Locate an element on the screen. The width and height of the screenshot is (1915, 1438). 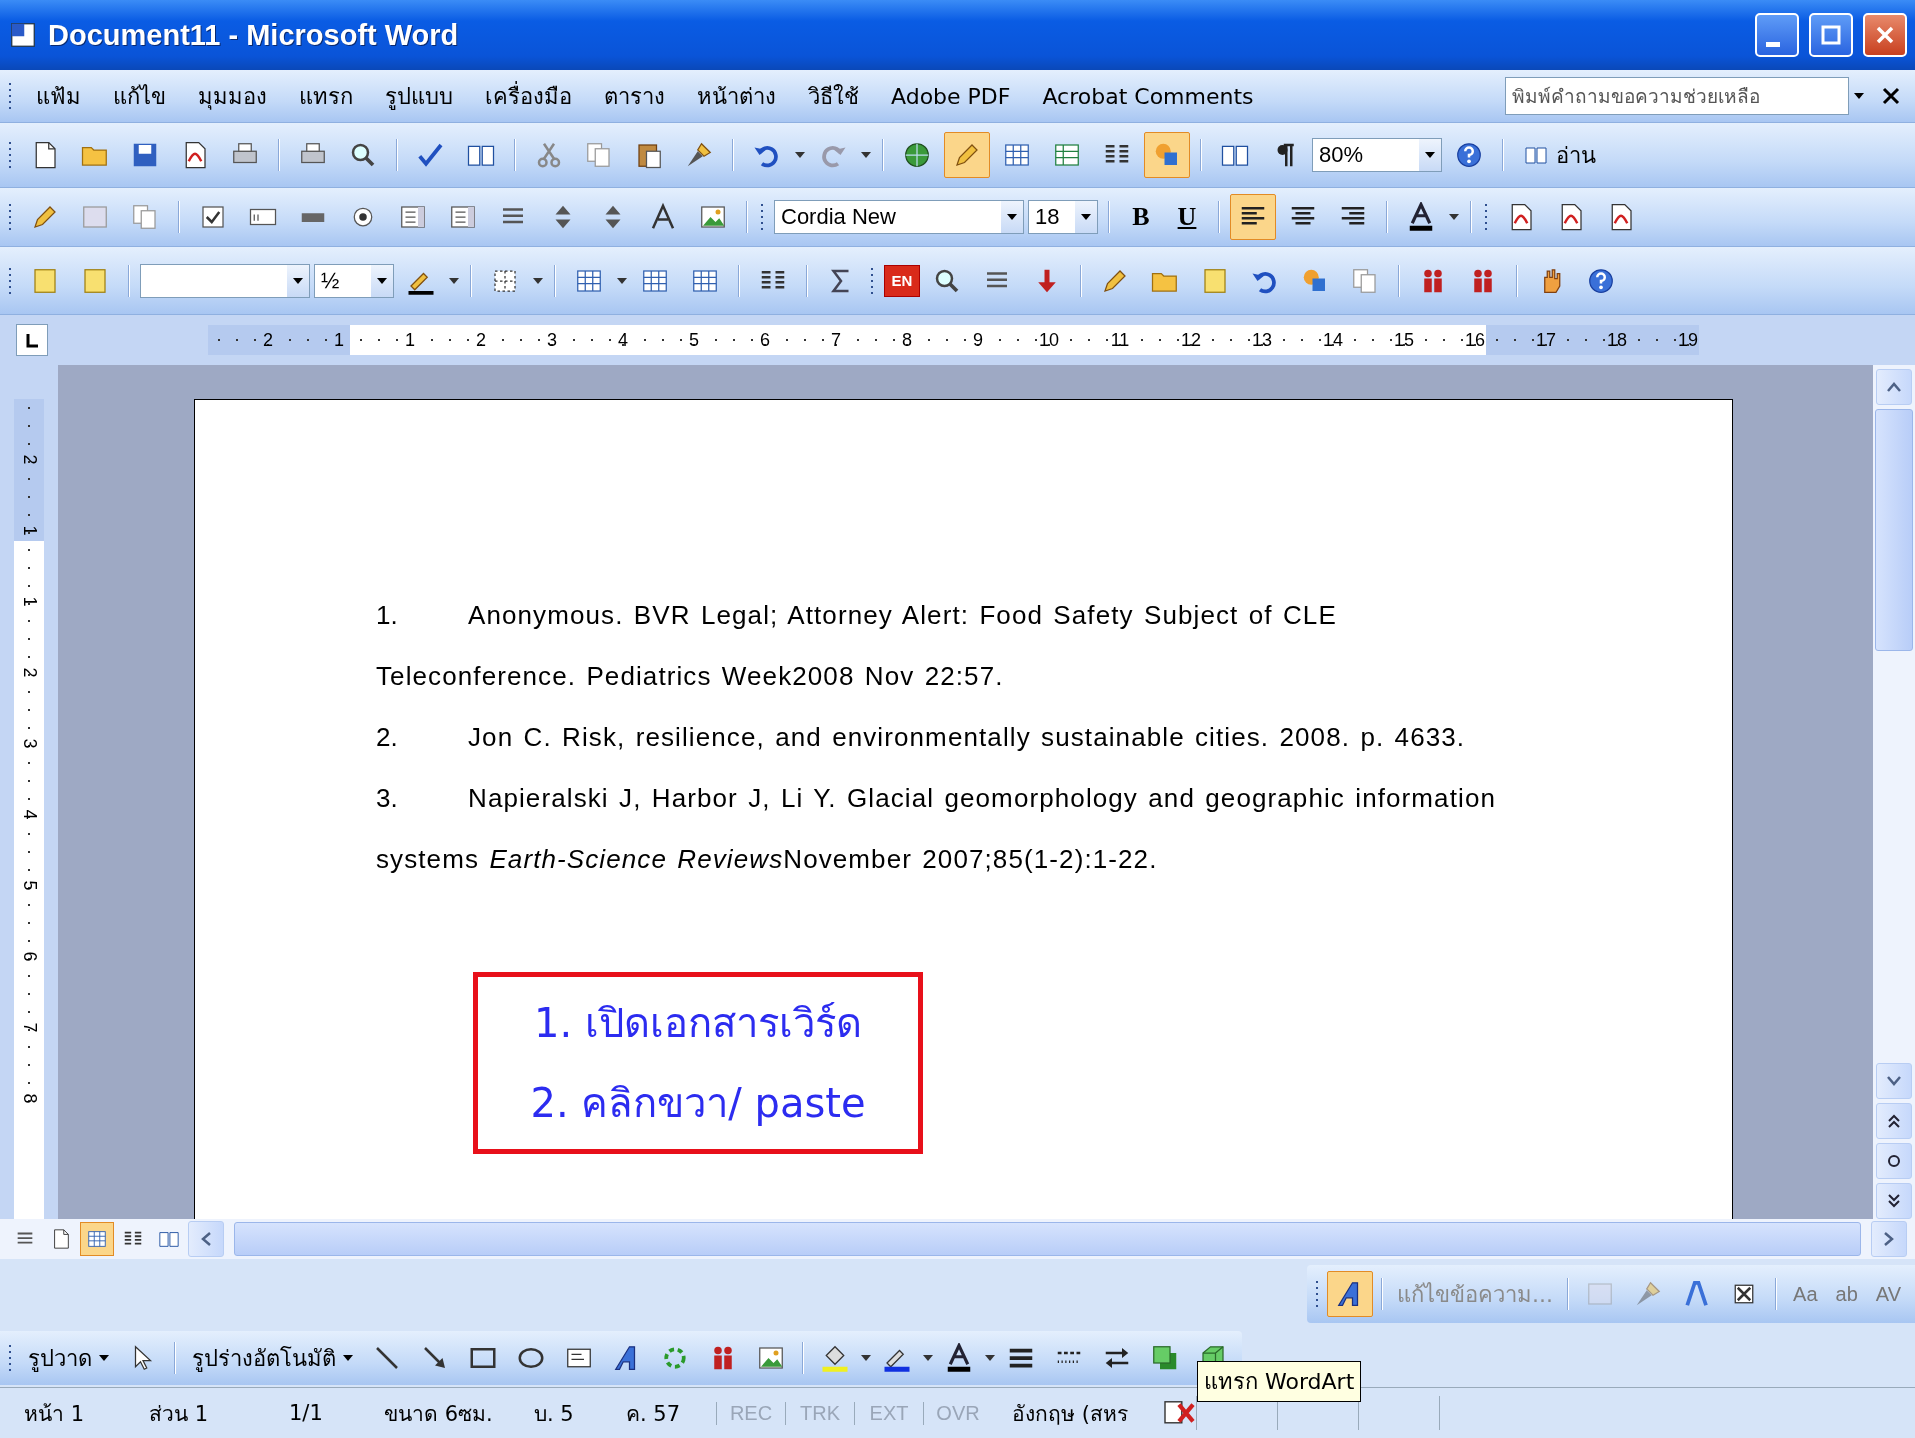
list-number: 2. is located at coordinates (387, 737).